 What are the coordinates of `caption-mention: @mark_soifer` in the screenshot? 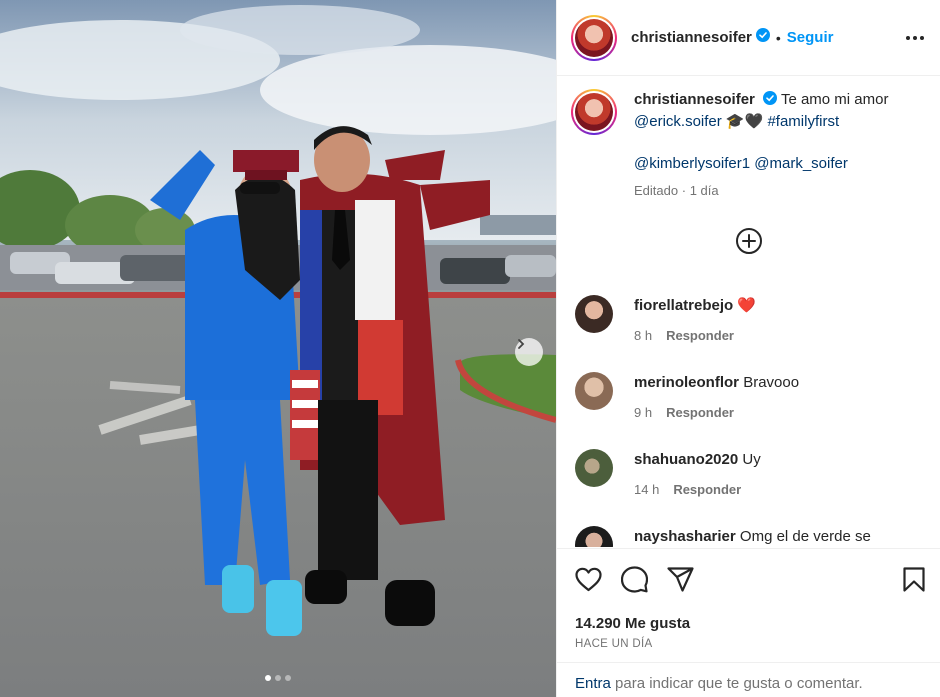 It's located at (801, 163).